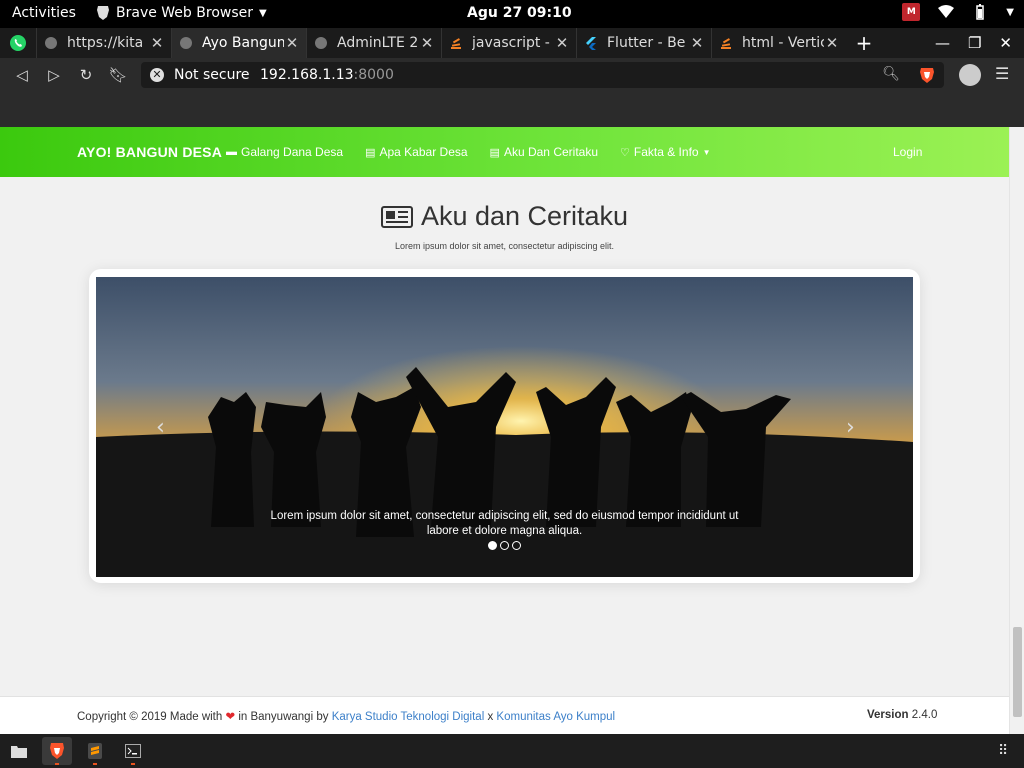 This screenshot has width=1024, height=768. Describe the element at coordinates (378, 43) in the screenshot. I see `tab-title: AdminLTE 2` at that location.